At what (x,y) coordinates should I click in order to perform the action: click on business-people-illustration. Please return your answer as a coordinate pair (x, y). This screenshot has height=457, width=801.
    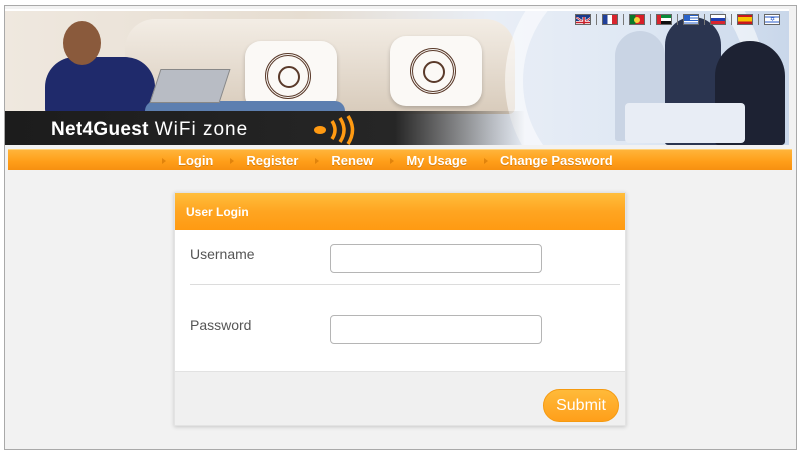
    Looking at the image, I should click on (697, 78).